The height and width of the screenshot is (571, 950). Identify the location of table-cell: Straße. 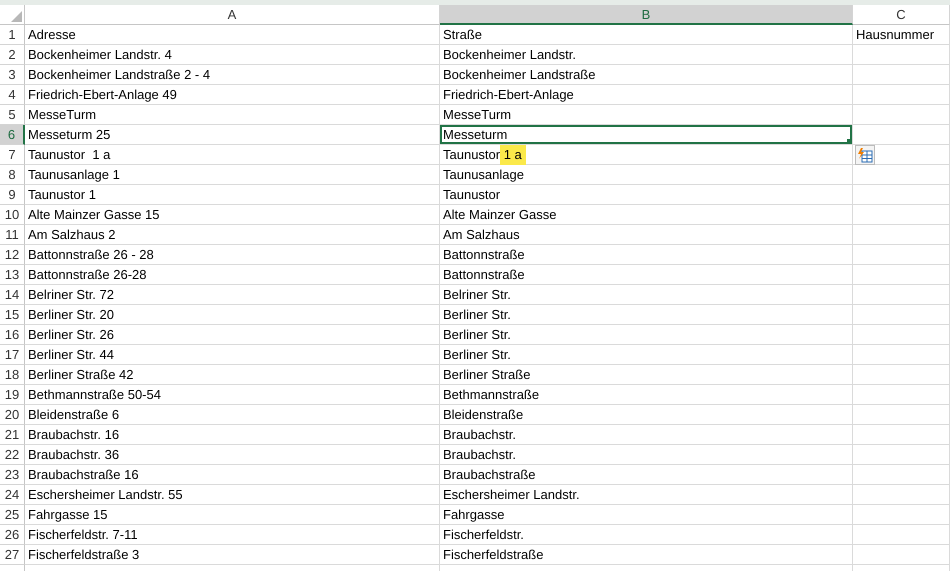
(646, 35).